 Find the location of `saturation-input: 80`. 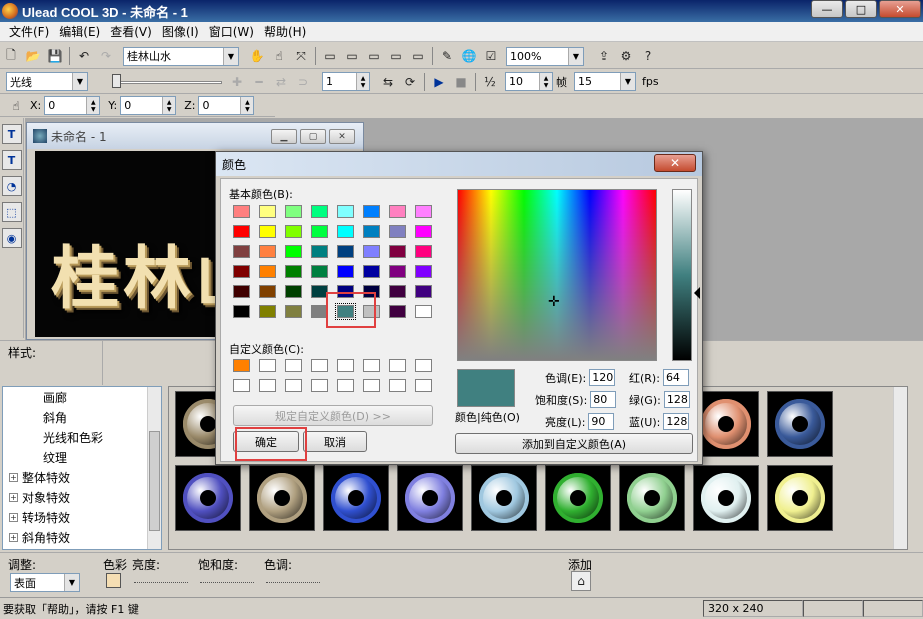

saturation-input: 80 is located at coordinates (603, 399).